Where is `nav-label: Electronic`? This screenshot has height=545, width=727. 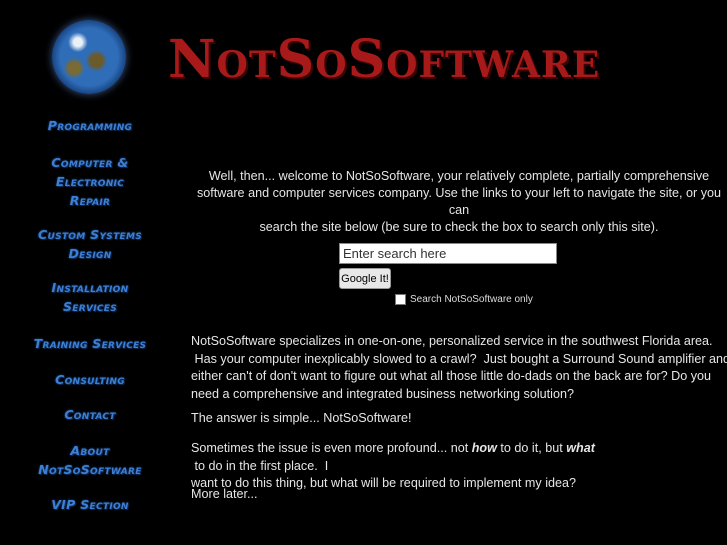
nav-label: Electronic is located at coordinates (90, 181).